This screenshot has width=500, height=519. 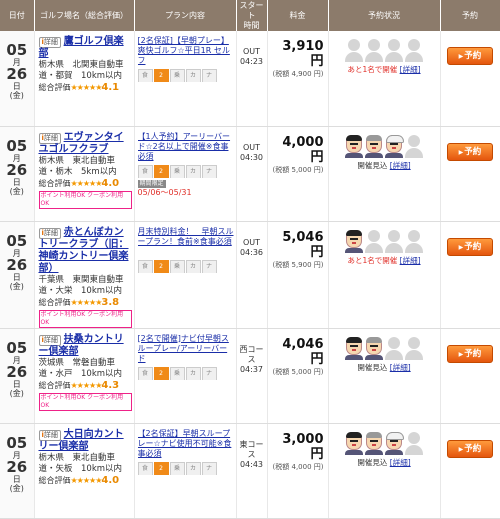 What do you see at coordinates (16, 86) in the screenshot?
I see `day-unit: 日` at bounding box center [16, 86].